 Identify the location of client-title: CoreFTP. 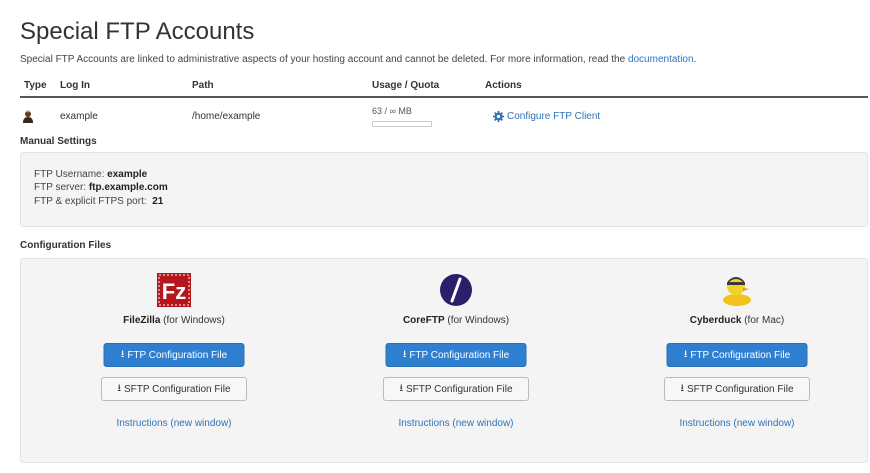
(423, 320).